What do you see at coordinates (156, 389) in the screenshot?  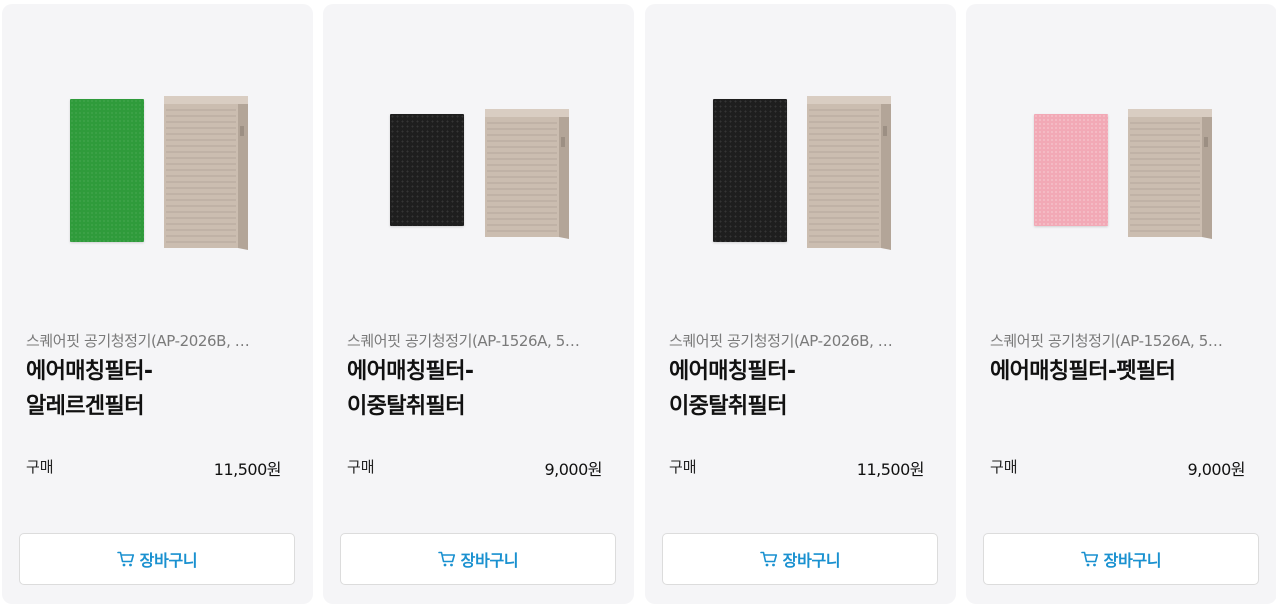 I see `product-title: 에어매칭필터- 알레르겐필터` at bounding box center [156, 389].